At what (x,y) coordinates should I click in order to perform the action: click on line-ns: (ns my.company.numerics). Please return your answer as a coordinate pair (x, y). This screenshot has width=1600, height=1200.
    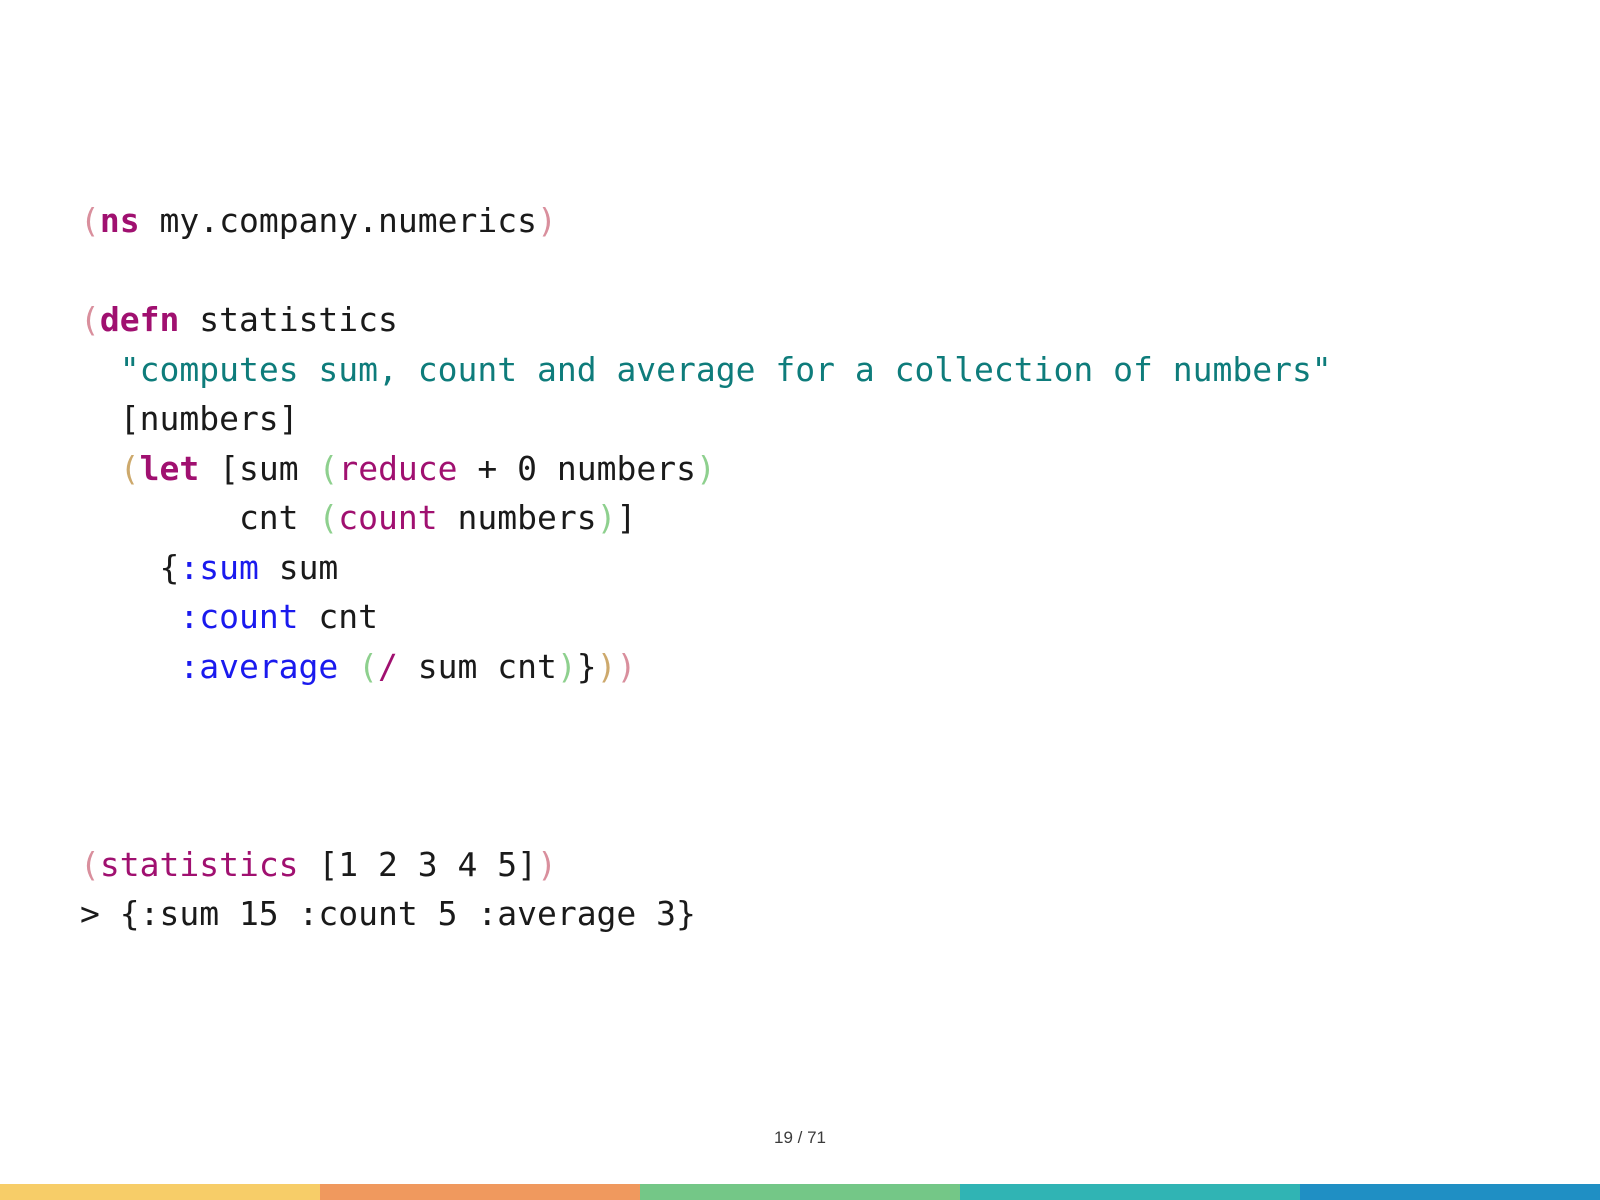
    Looking at the image, I should click on (706, 221).